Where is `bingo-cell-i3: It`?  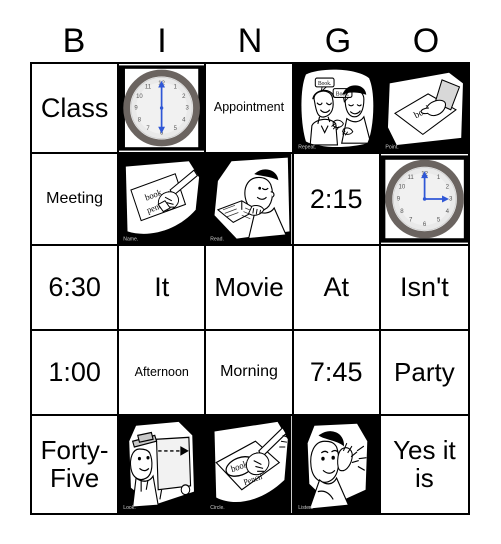 bingo-cell-i3: It is located at coordinates (163, 288).